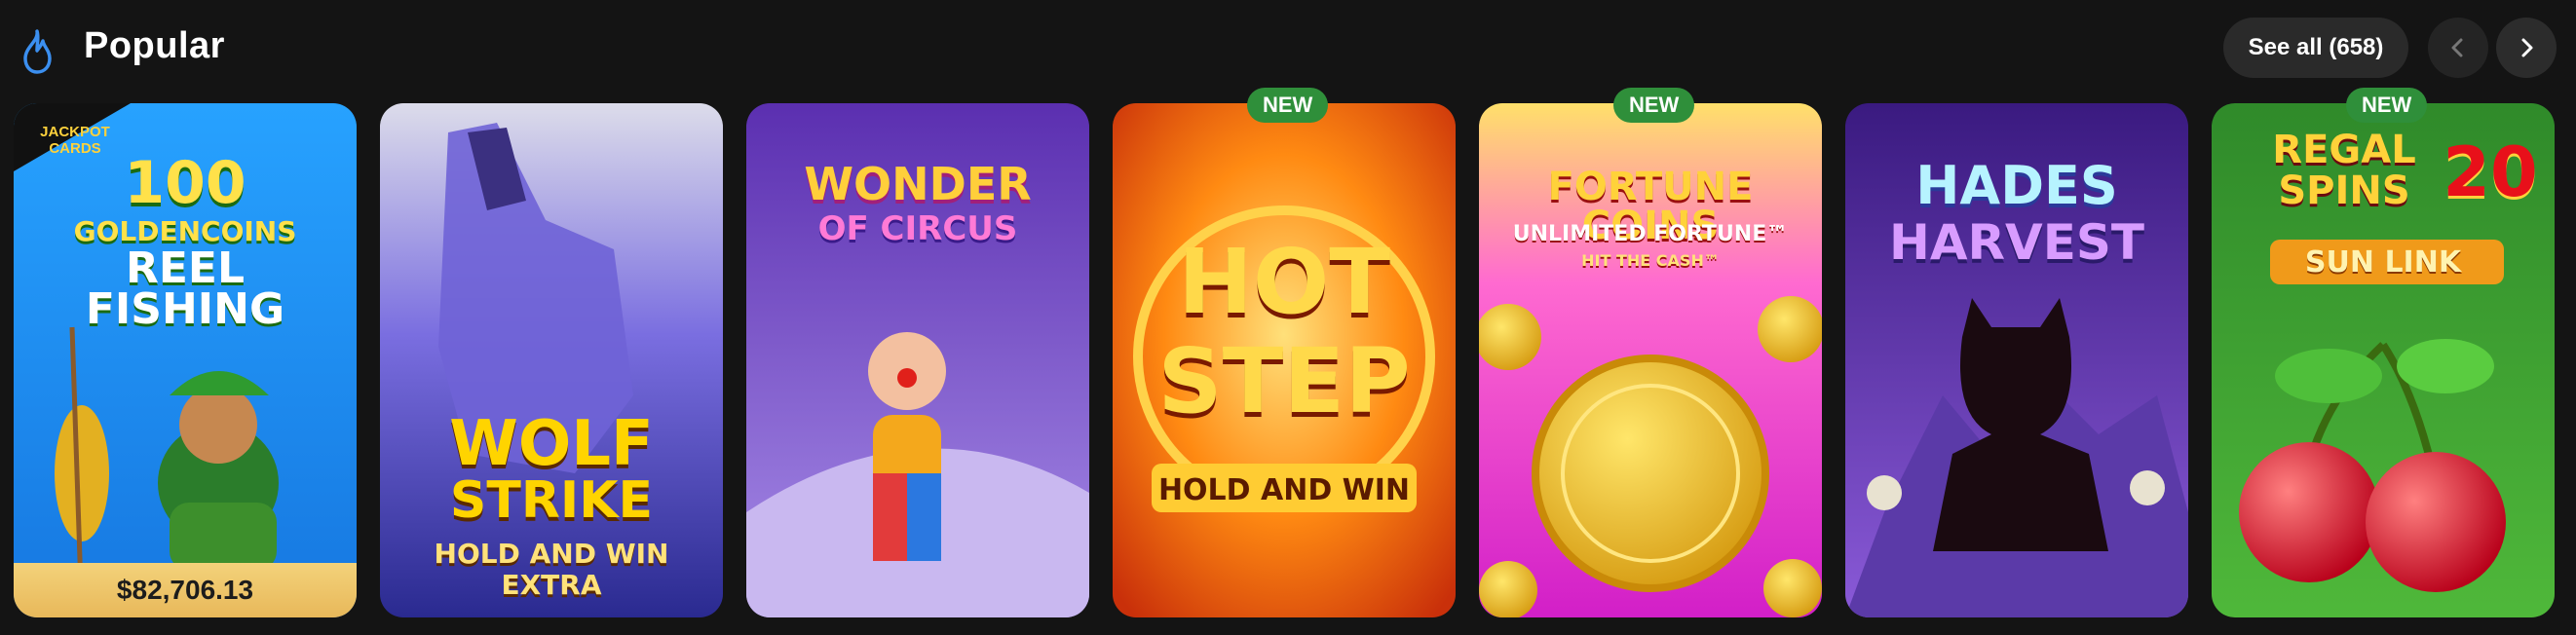 This screenshot has width=2576, height=635. Describe the element at coordinates (551, 444) in the screenshot. I see `game-title-line: WOLF` at that location.